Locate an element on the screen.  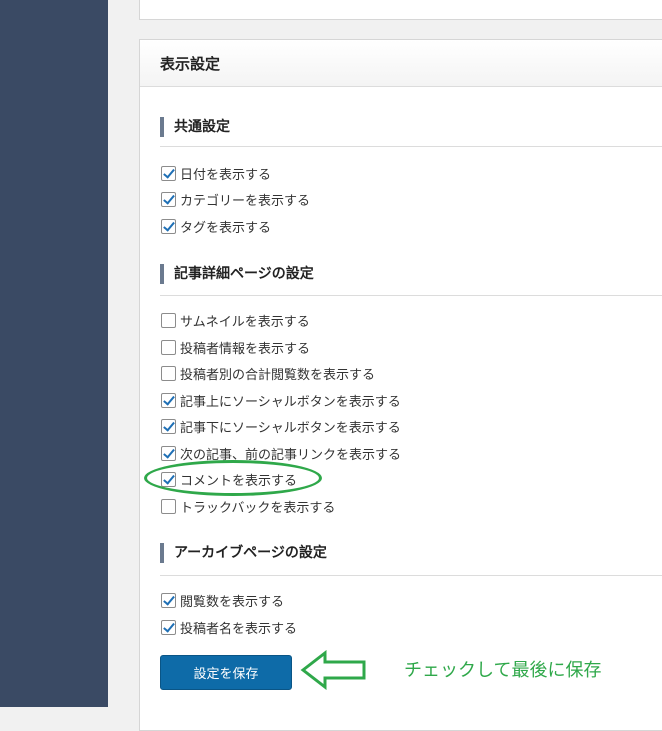
option-next-prev-links: 次の記事、前の記事リンクを表示する is located at coordinates (281, 453).